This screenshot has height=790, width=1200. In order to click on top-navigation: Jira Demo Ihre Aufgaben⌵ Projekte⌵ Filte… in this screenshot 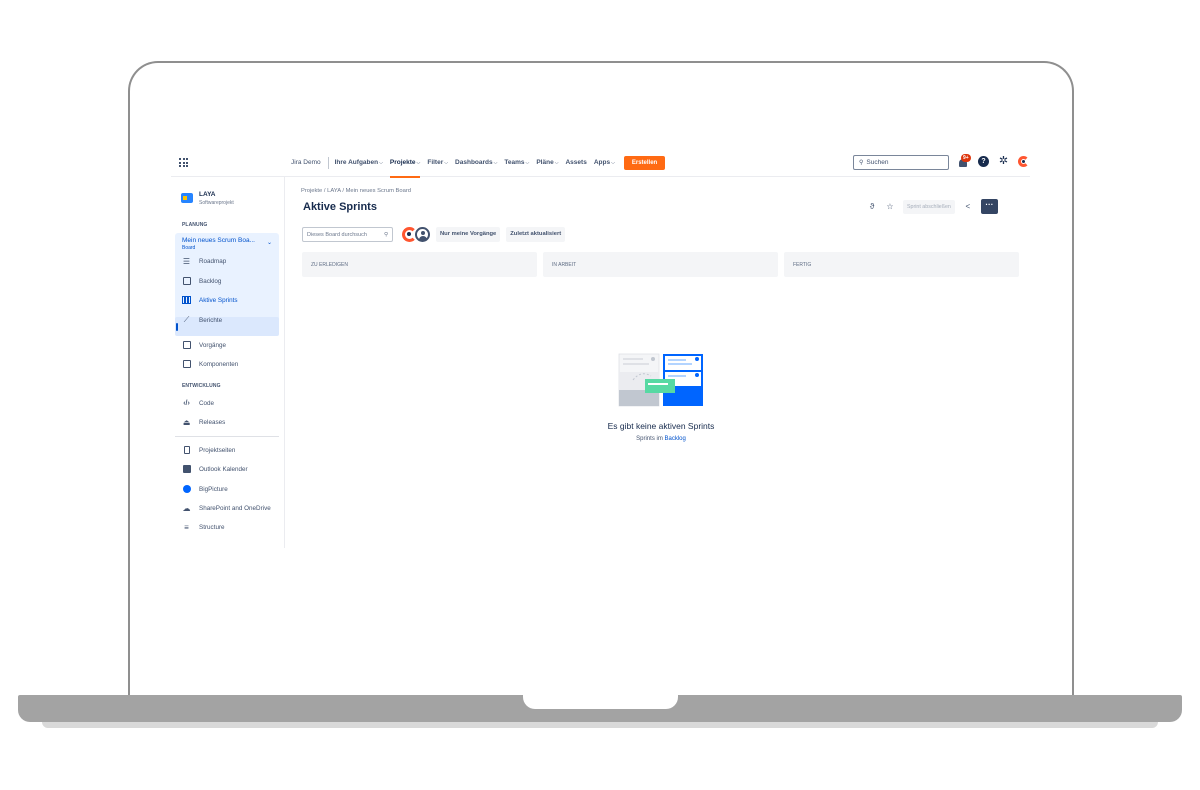, I will do `click(600, 163)`.